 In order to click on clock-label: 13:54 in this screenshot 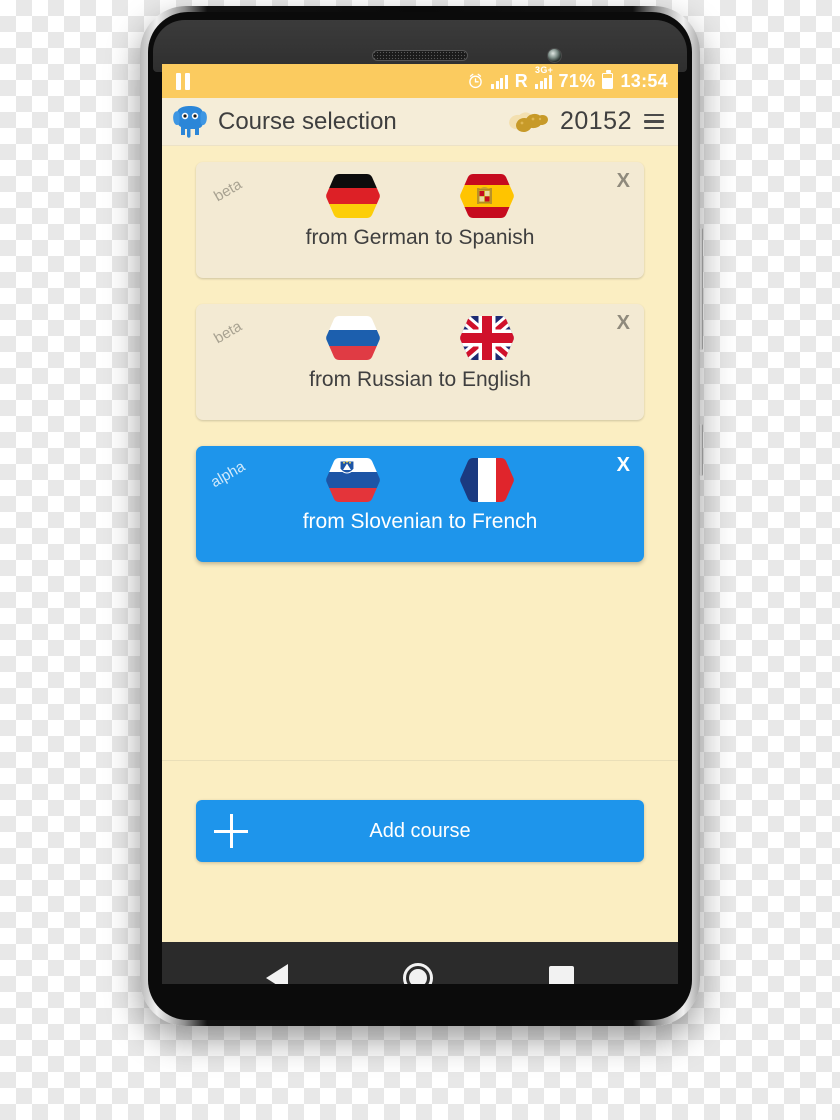, I will do `click(644, 80)`.